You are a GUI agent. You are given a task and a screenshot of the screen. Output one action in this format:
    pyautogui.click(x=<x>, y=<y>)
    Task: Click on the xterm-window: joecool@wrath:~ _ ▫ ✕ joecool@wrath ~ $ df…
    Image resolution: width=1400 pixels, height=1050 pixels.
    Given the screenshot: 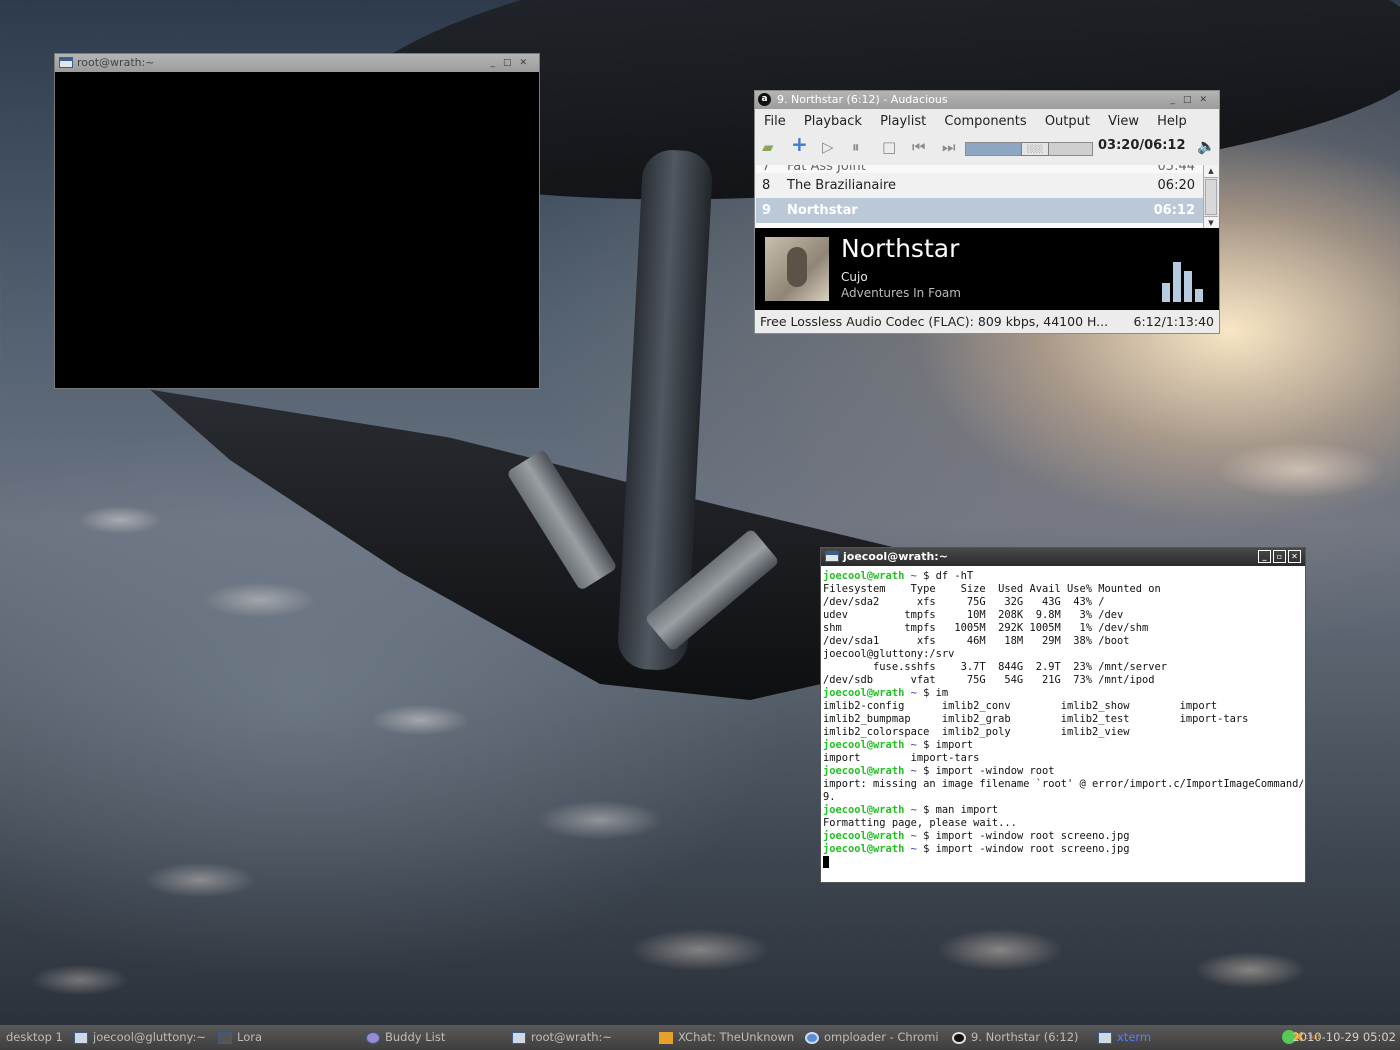 What is the action you would take?
    pyautogui.click(x=1063, y=715)
    